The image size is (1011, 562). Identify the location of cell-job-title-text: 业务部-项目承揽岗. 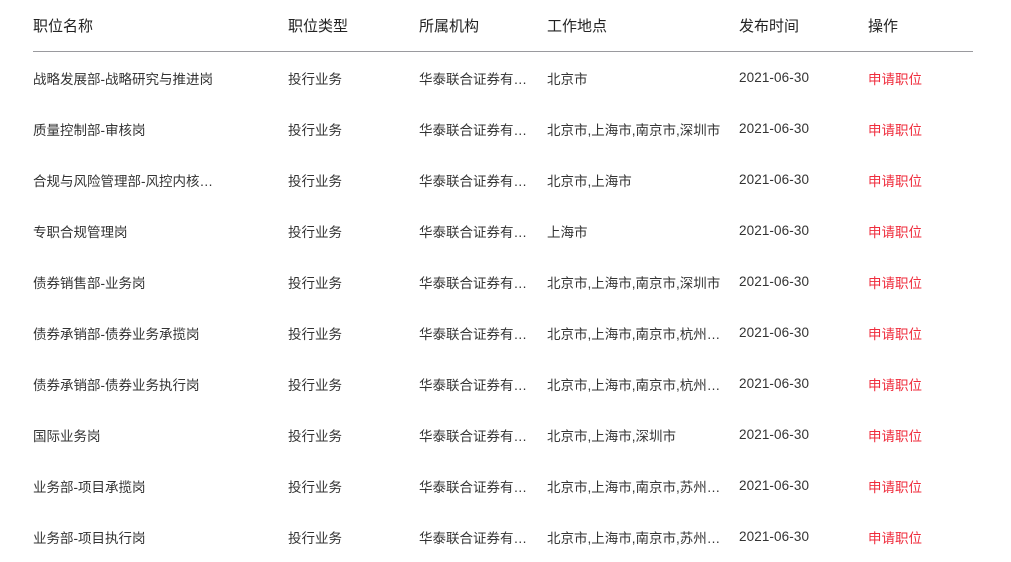
(89, 486).